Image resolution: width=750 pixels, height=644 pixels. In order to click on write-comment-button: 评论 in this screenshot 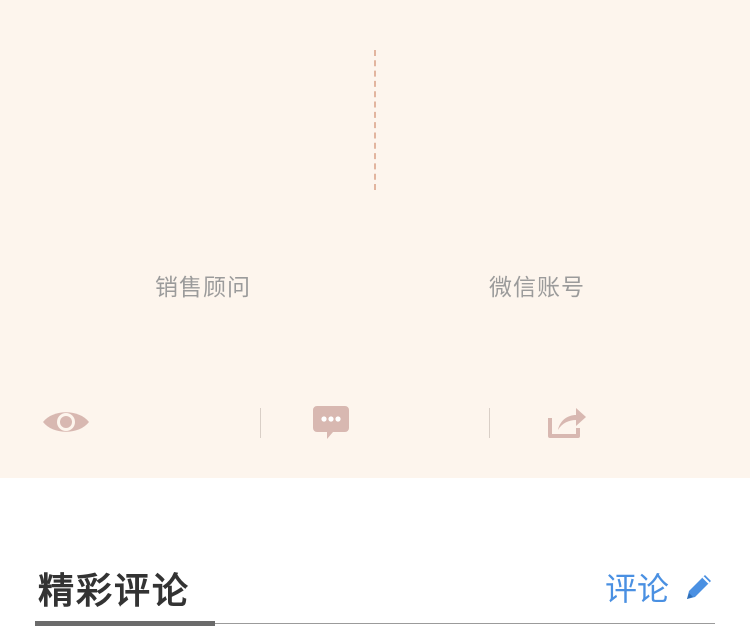, I will do `click(660, 587)`.